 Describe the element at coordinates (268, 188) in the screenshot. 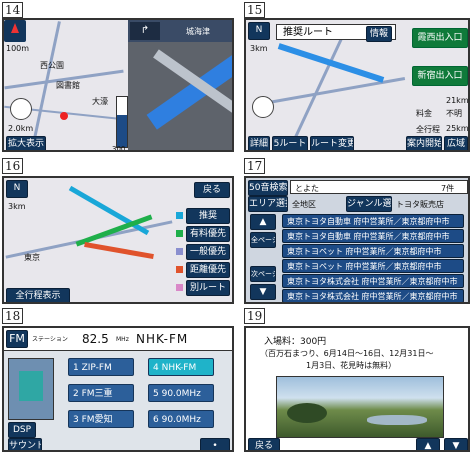

I see `kana-search-tab: 50音検索` at that location.